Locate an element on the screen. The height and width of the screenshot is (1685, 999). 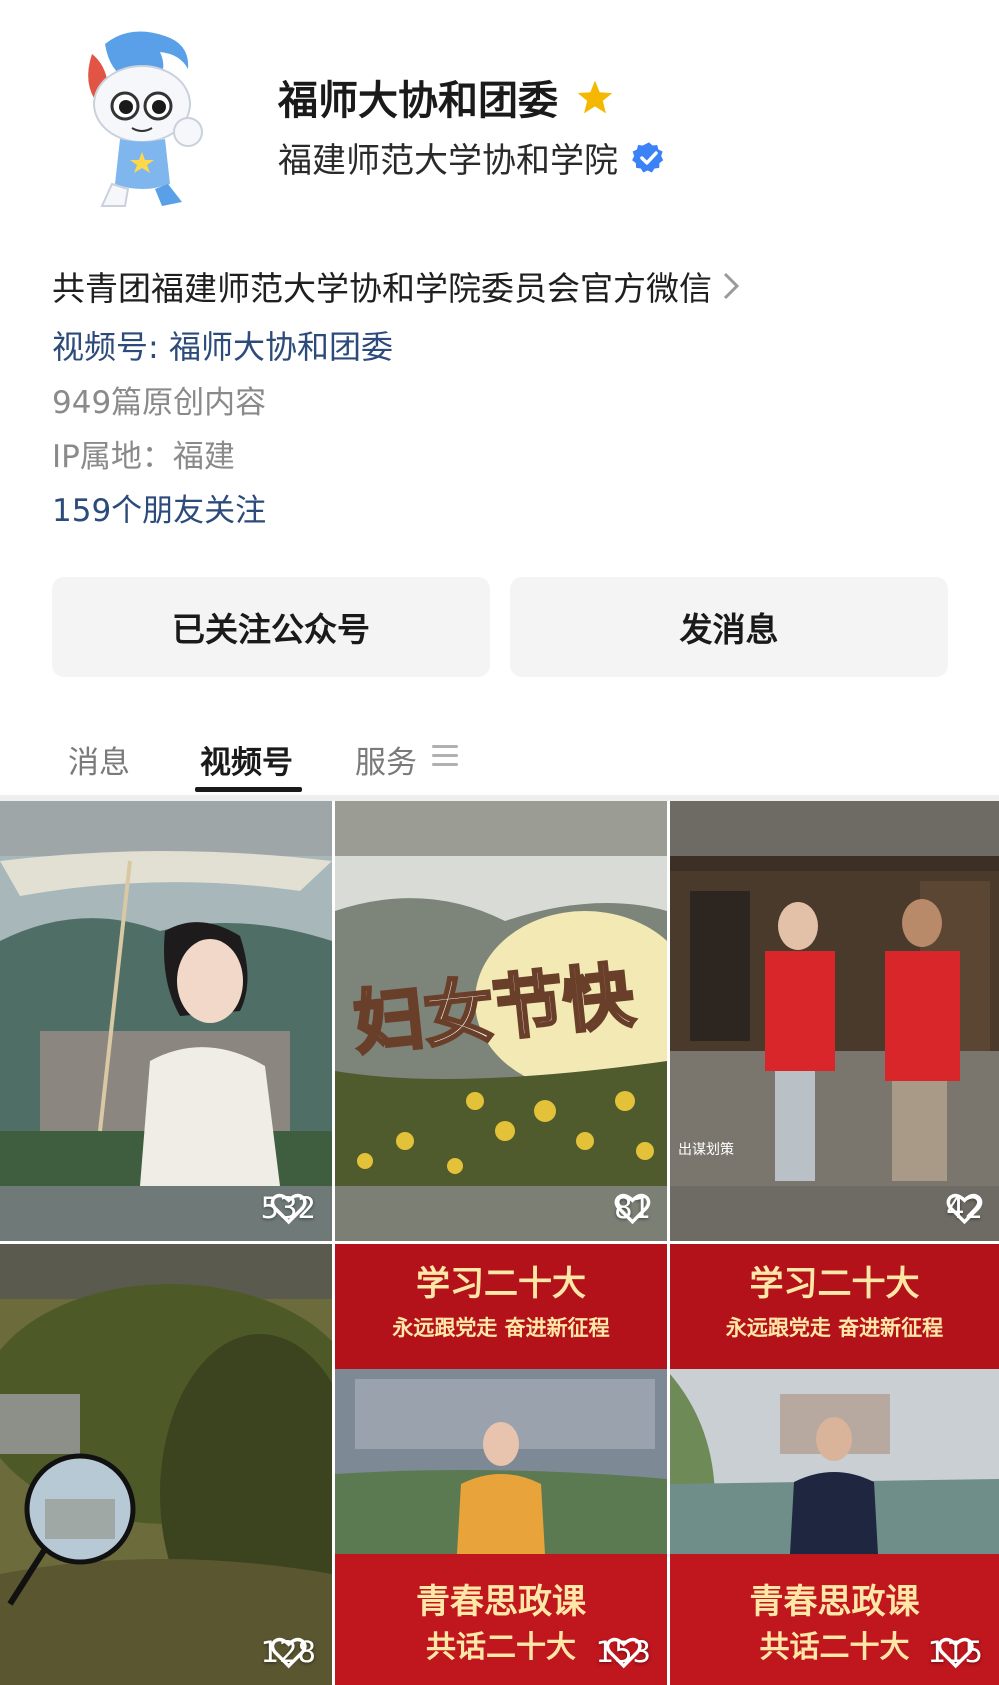
video-thumbnail: 学习二十大 永远跟党走 奋进新征程 青春思政课 共话二十大 153 is located at coordinates (501, 1464).